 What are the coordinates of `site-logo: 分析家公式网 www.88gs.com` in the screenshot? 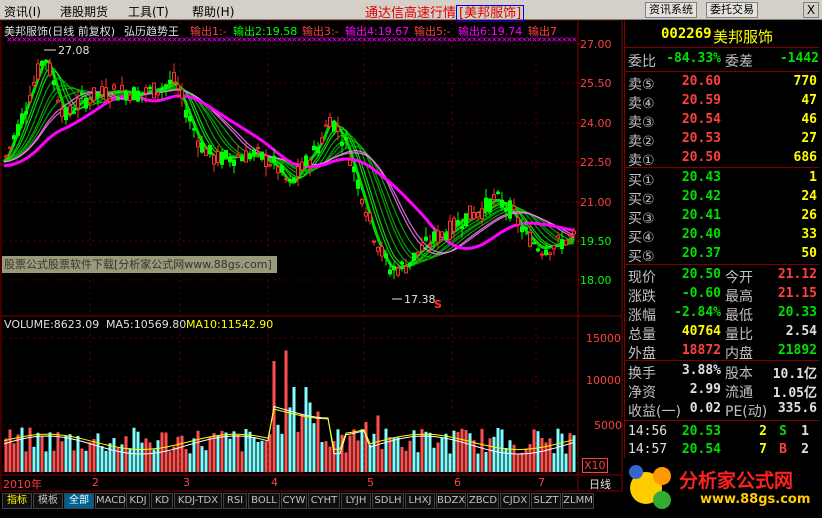 It's located at (723, 486).